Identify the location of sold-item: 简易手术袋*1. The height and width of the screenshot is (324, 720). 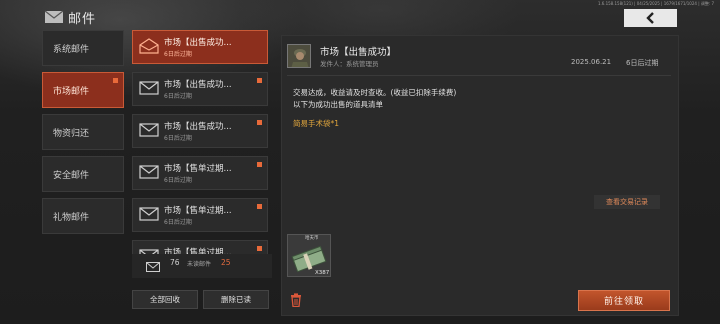
(316, 123).